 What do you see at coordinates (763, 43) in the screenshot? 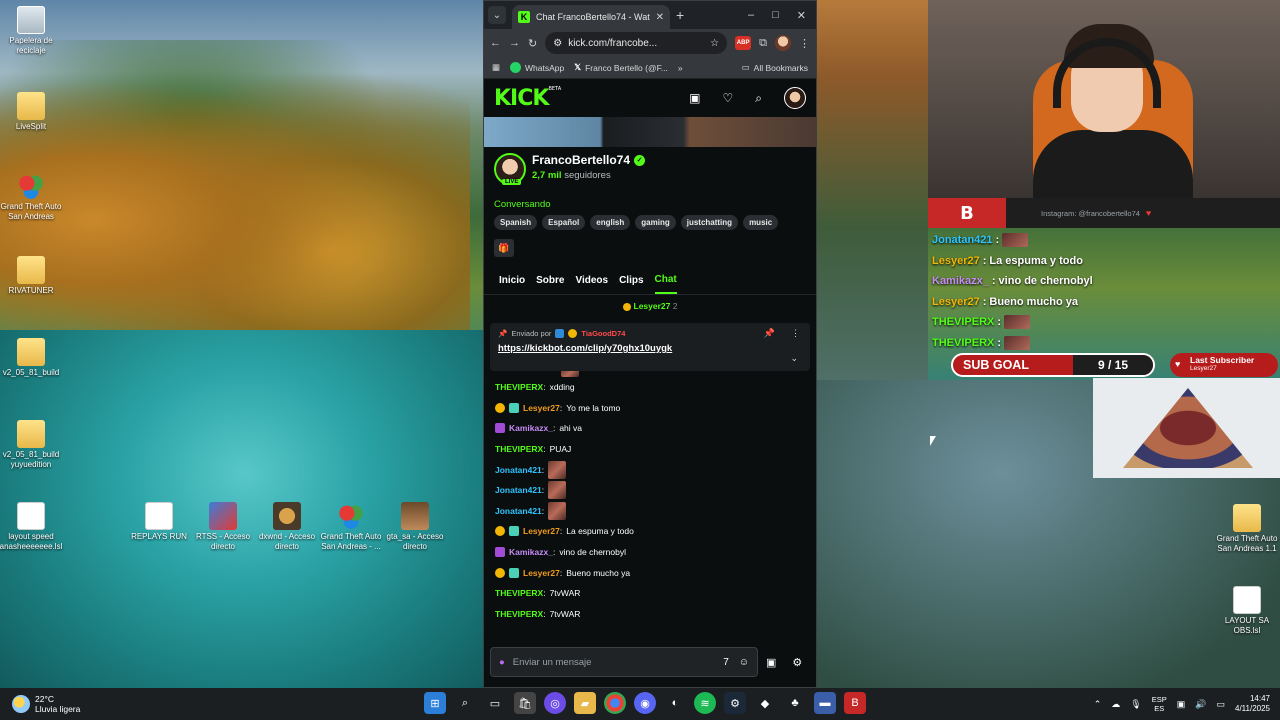
I see `extensions-icon: ⧉` at bounding box center [763, 43].